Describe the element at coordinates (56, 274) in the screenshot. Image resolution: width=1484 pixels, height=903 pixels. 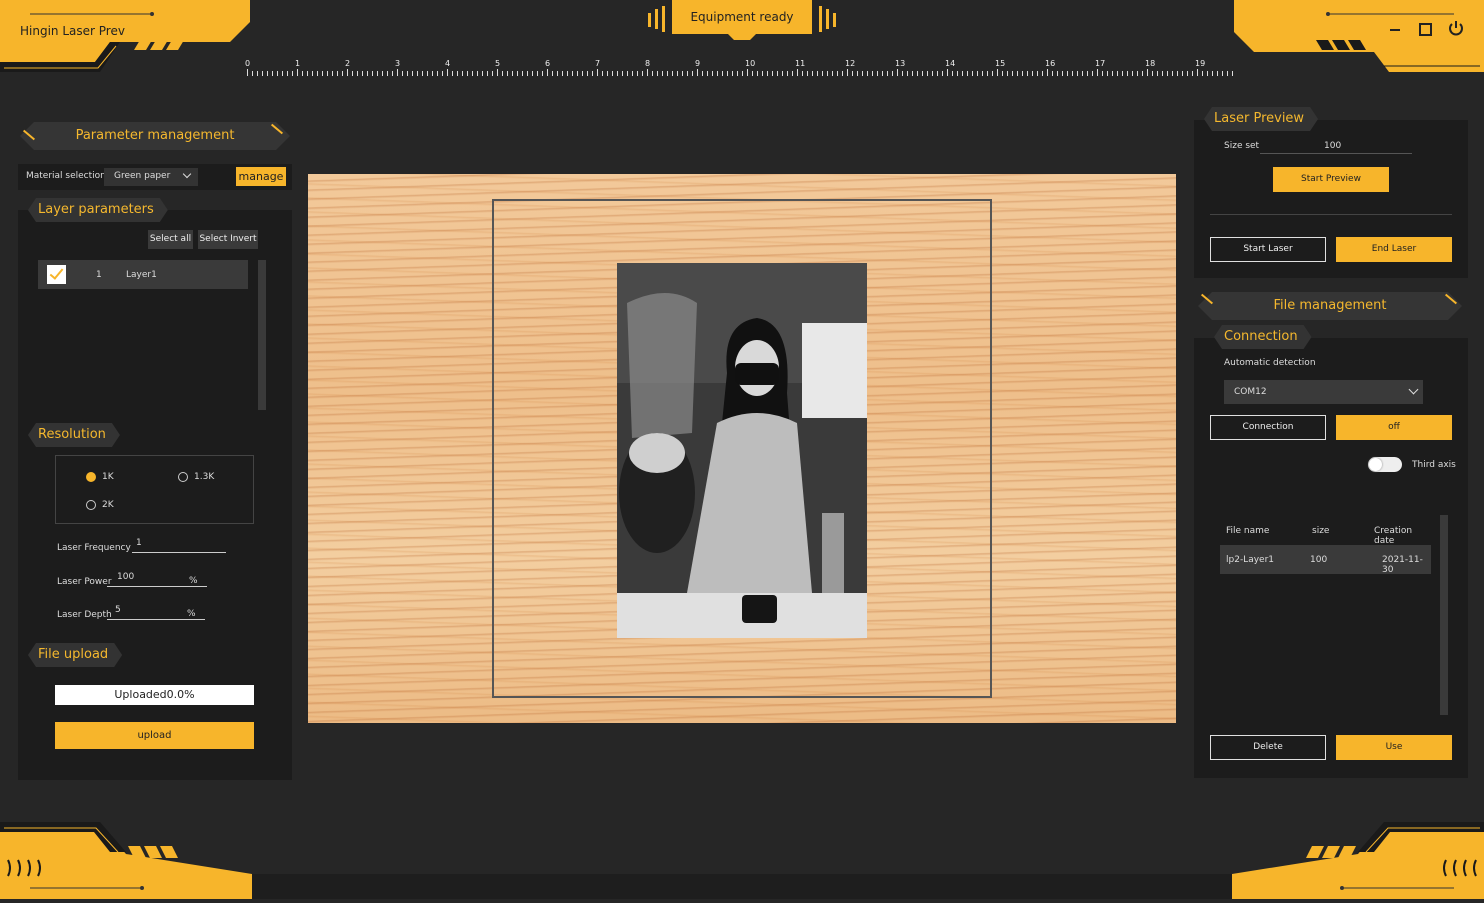
I see `layer-checkbox` at that location.